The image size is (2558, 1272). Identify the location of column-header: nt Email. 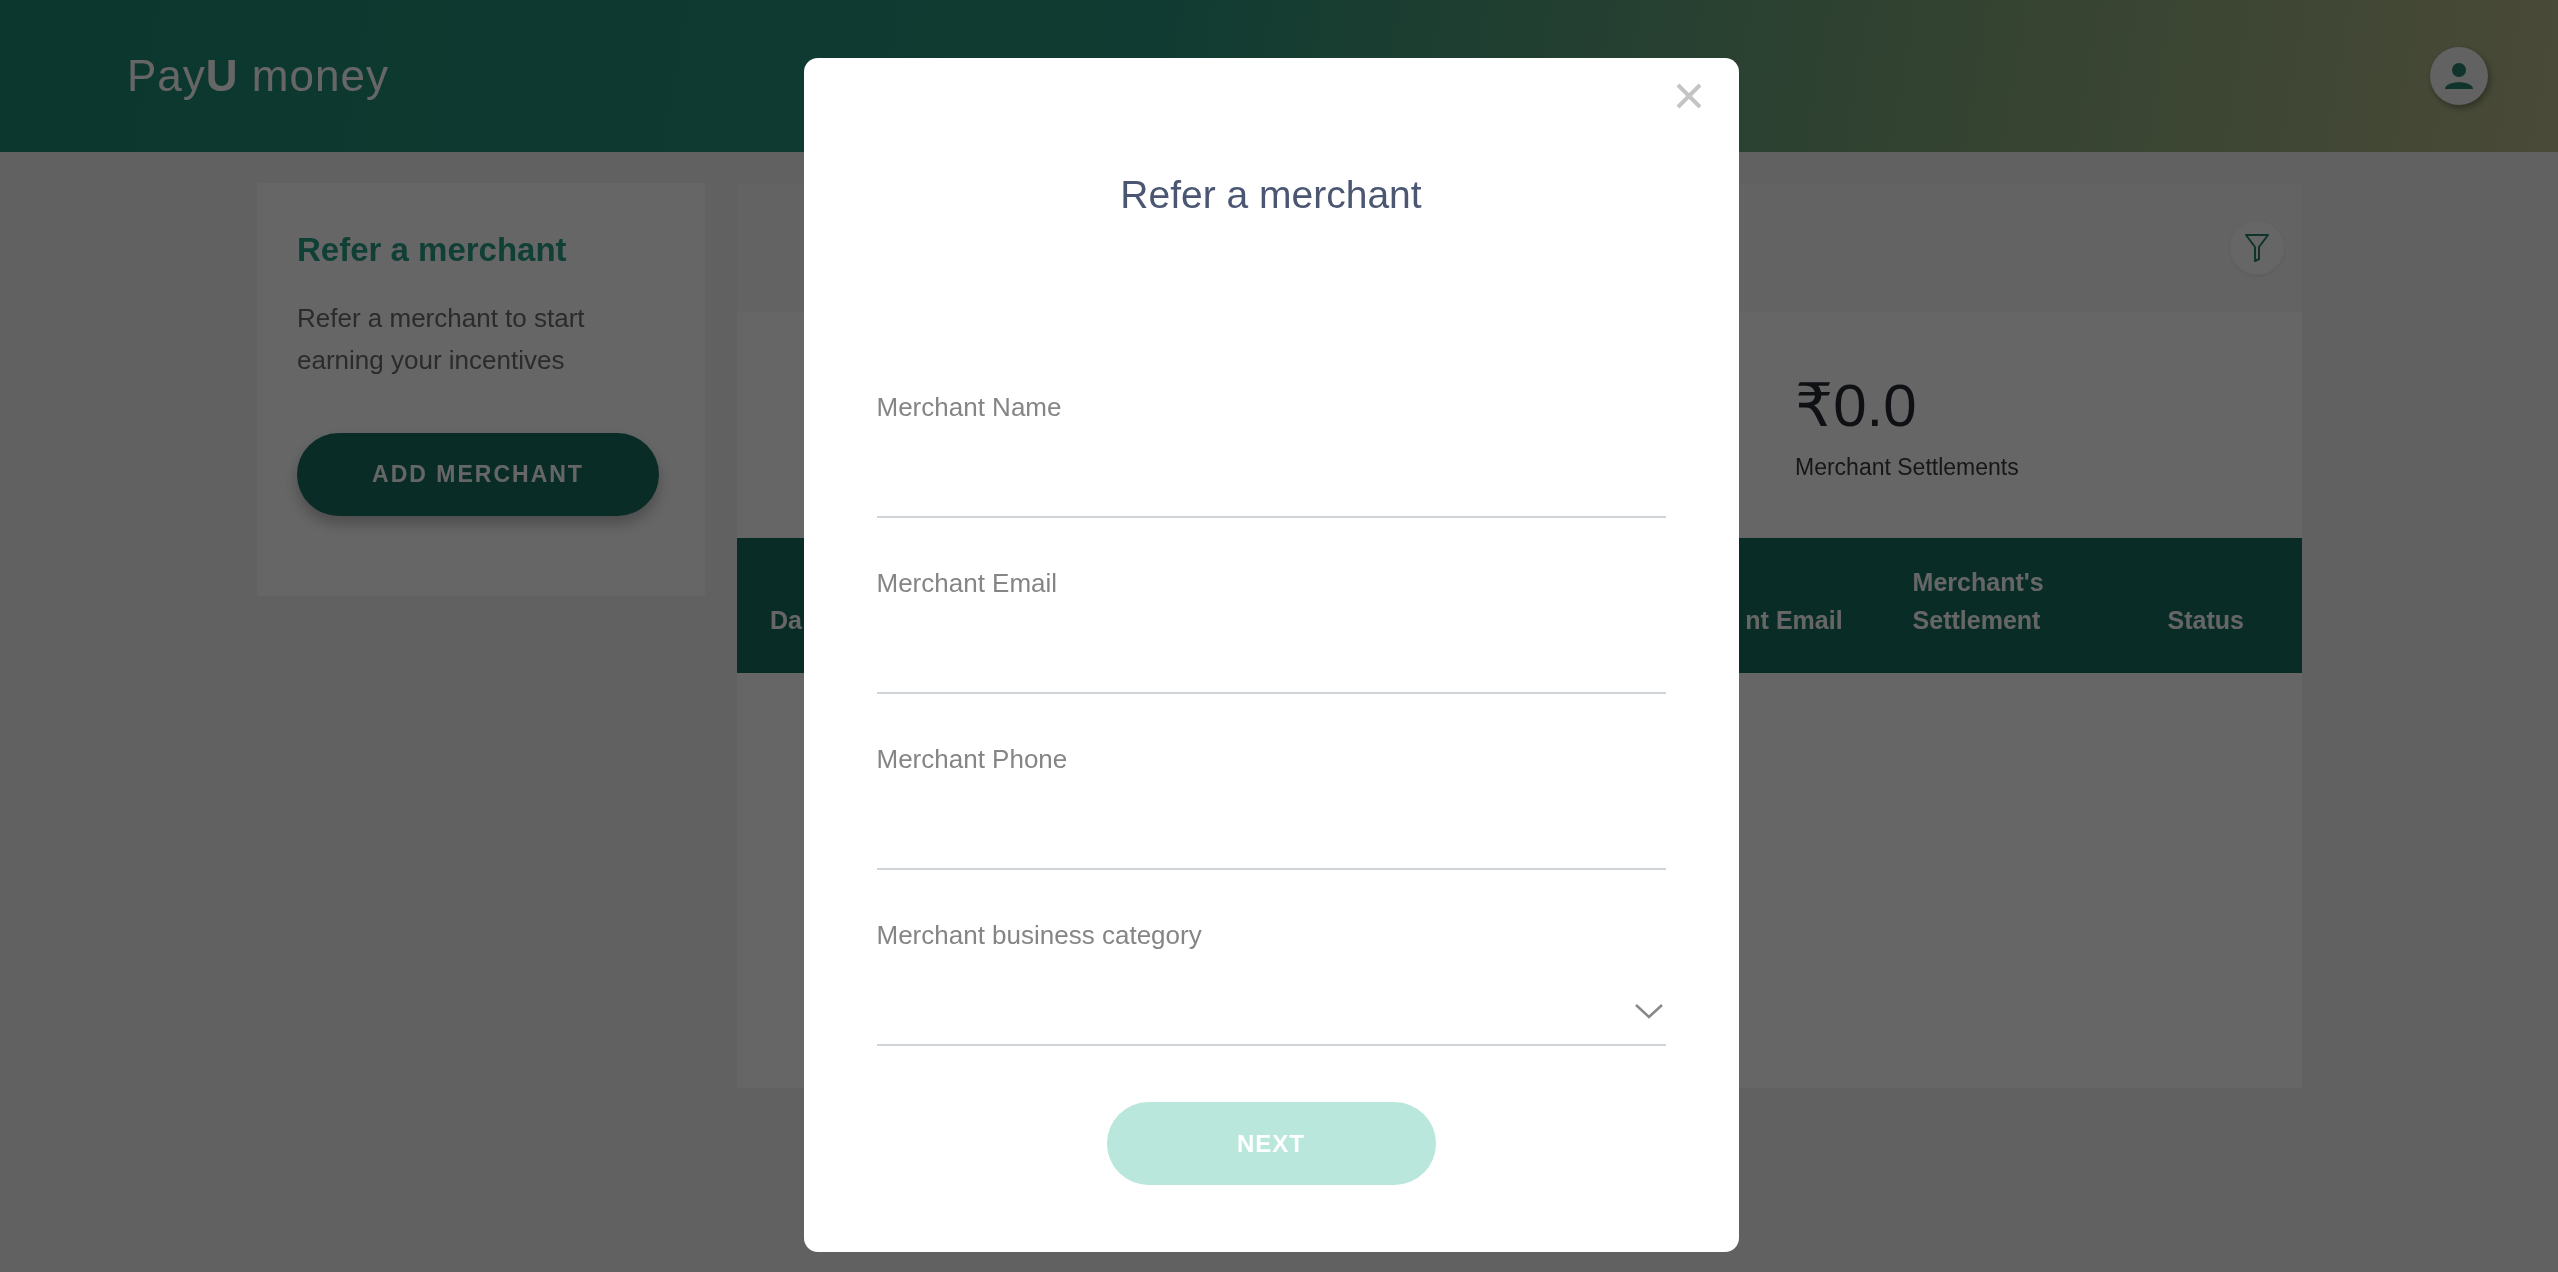
(1794, 620).